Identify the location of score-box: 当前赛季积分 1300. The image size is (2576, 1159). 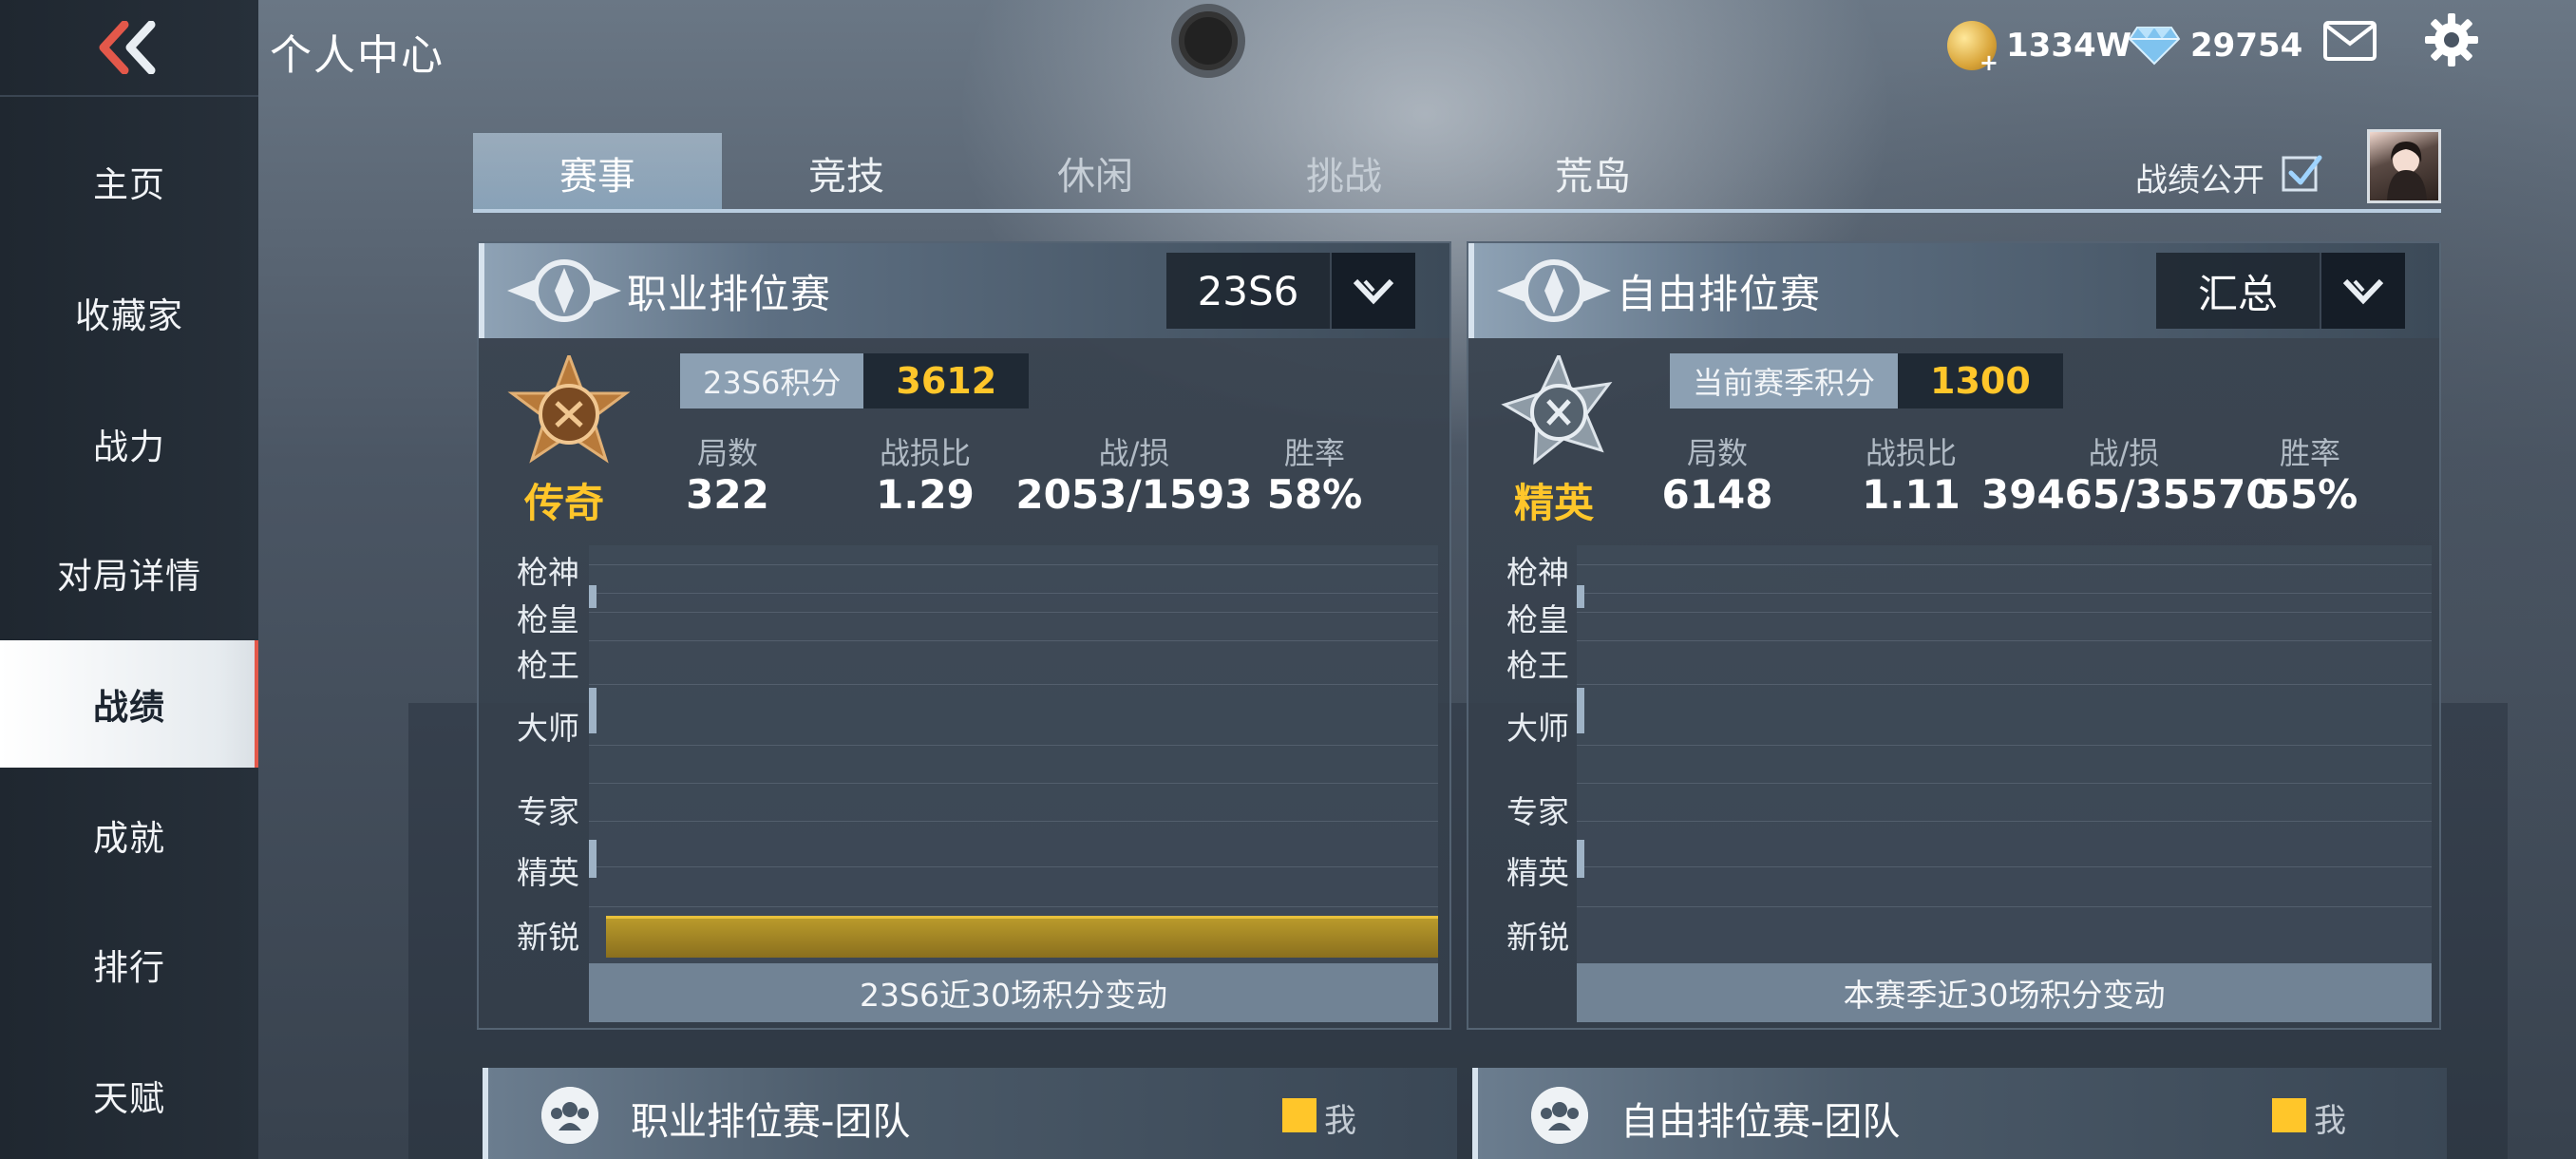
(1866, 380).